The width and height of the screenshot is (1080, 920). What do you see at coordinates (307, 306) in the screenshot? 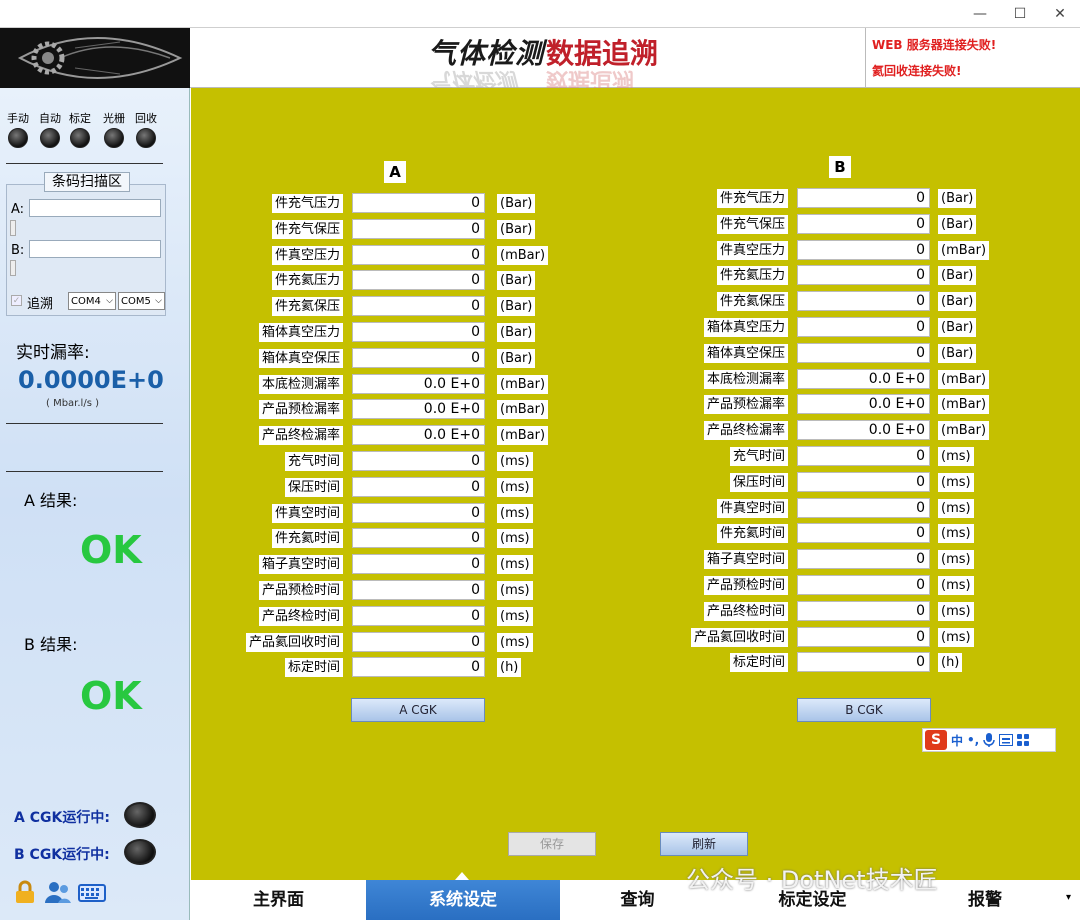
I see `parameter-label: 件充氦保压` at bounding box center [307, 306].